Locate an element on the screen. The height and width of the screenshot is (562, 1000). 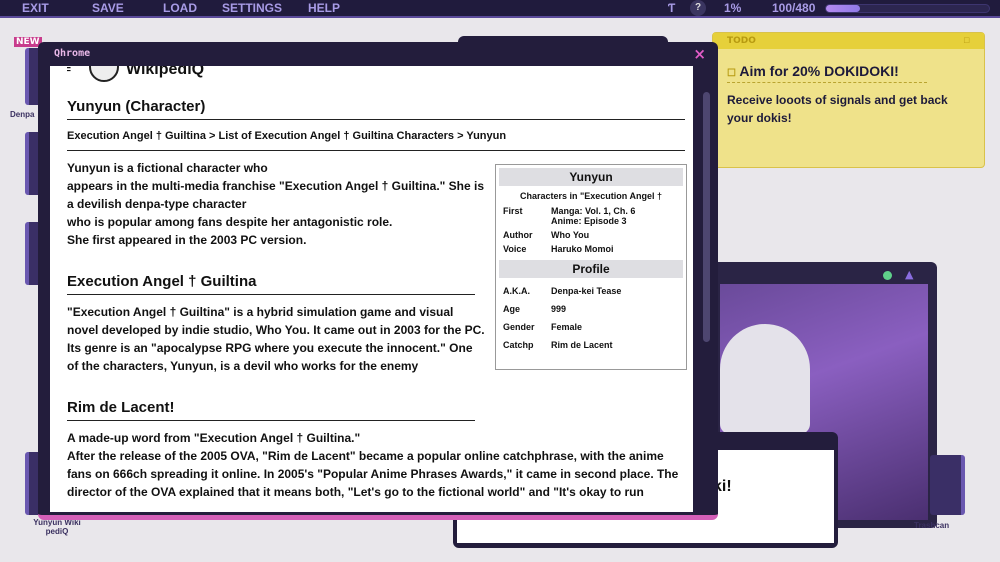
infobox-key: Age is located at coordinates (512, 309).